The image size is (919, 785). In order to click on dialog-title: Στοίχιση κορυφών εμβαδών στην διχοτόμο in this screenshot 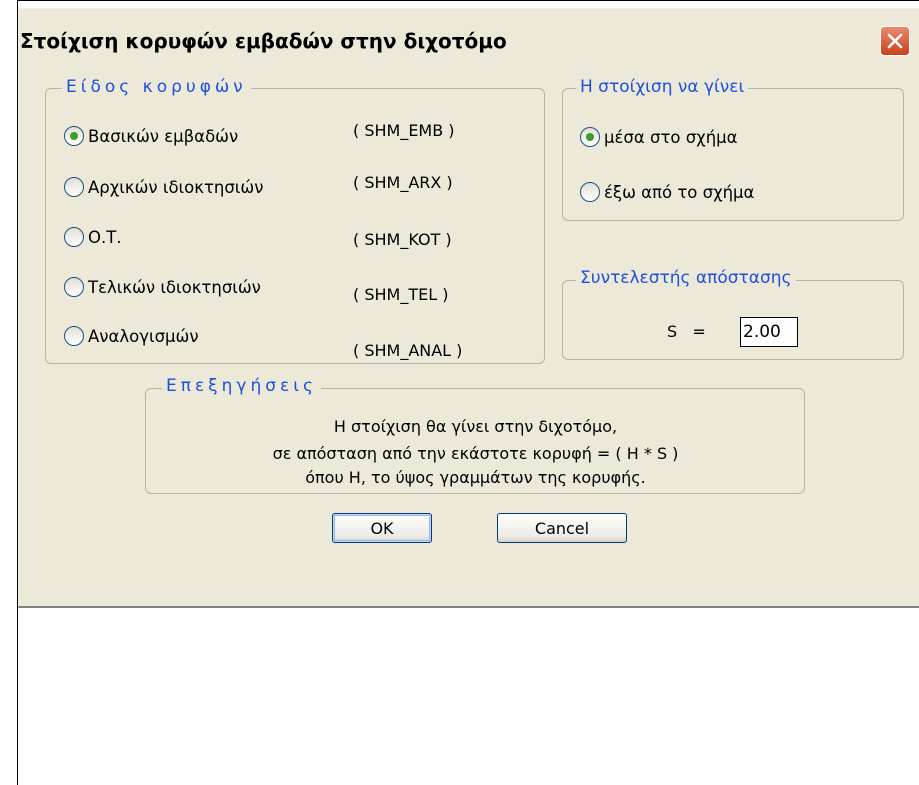, I will do `click(263, 41)`.